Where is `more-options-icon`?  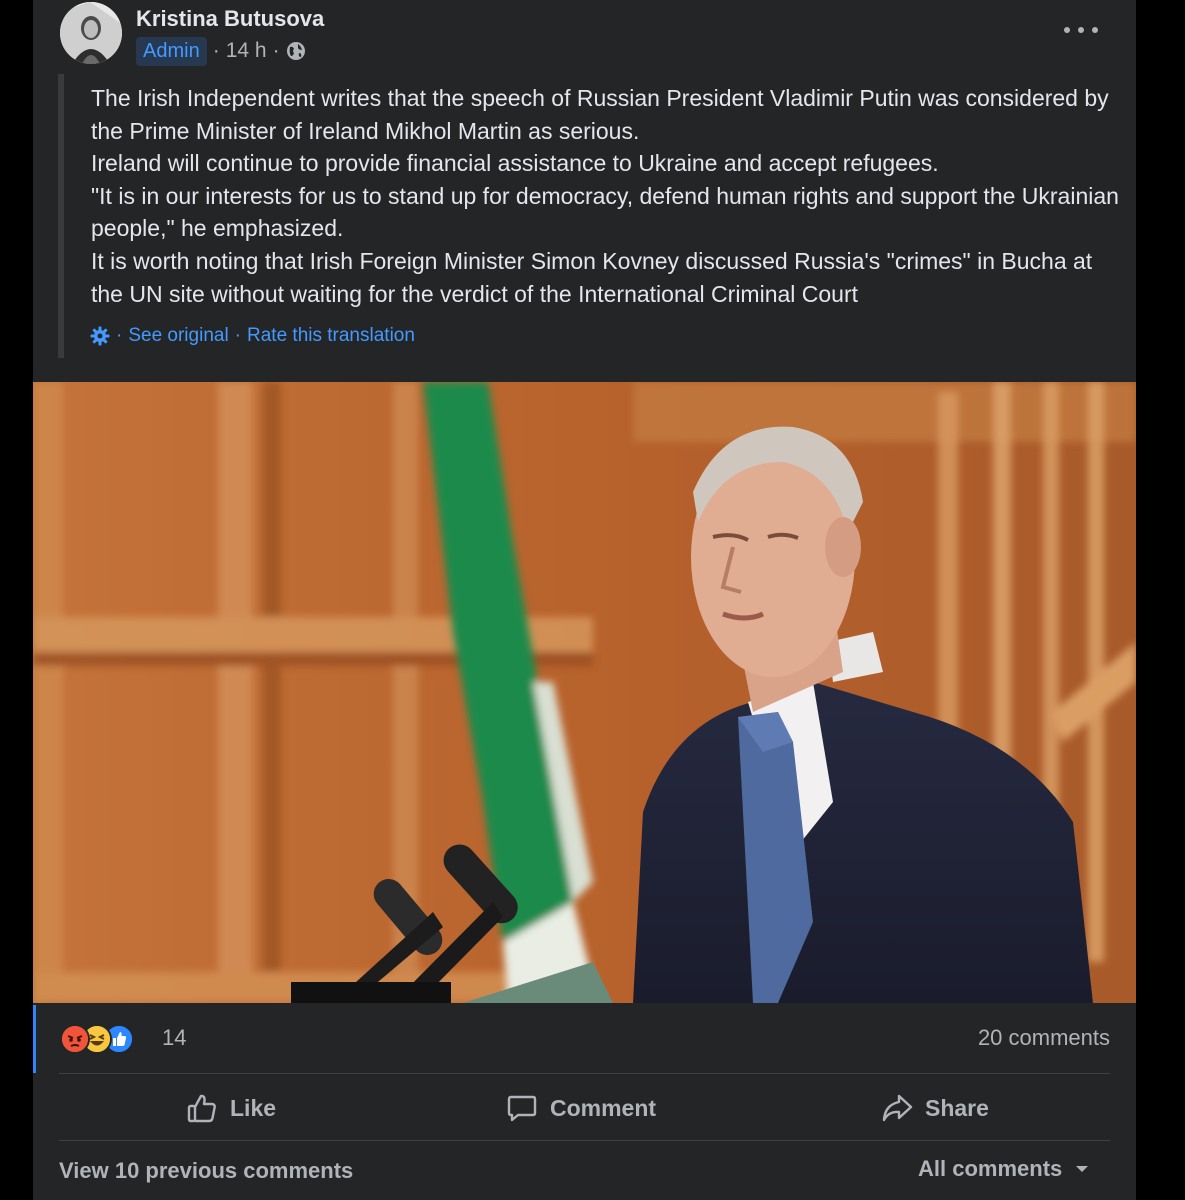
more-options-icon is located at coordinates (1081, 30).